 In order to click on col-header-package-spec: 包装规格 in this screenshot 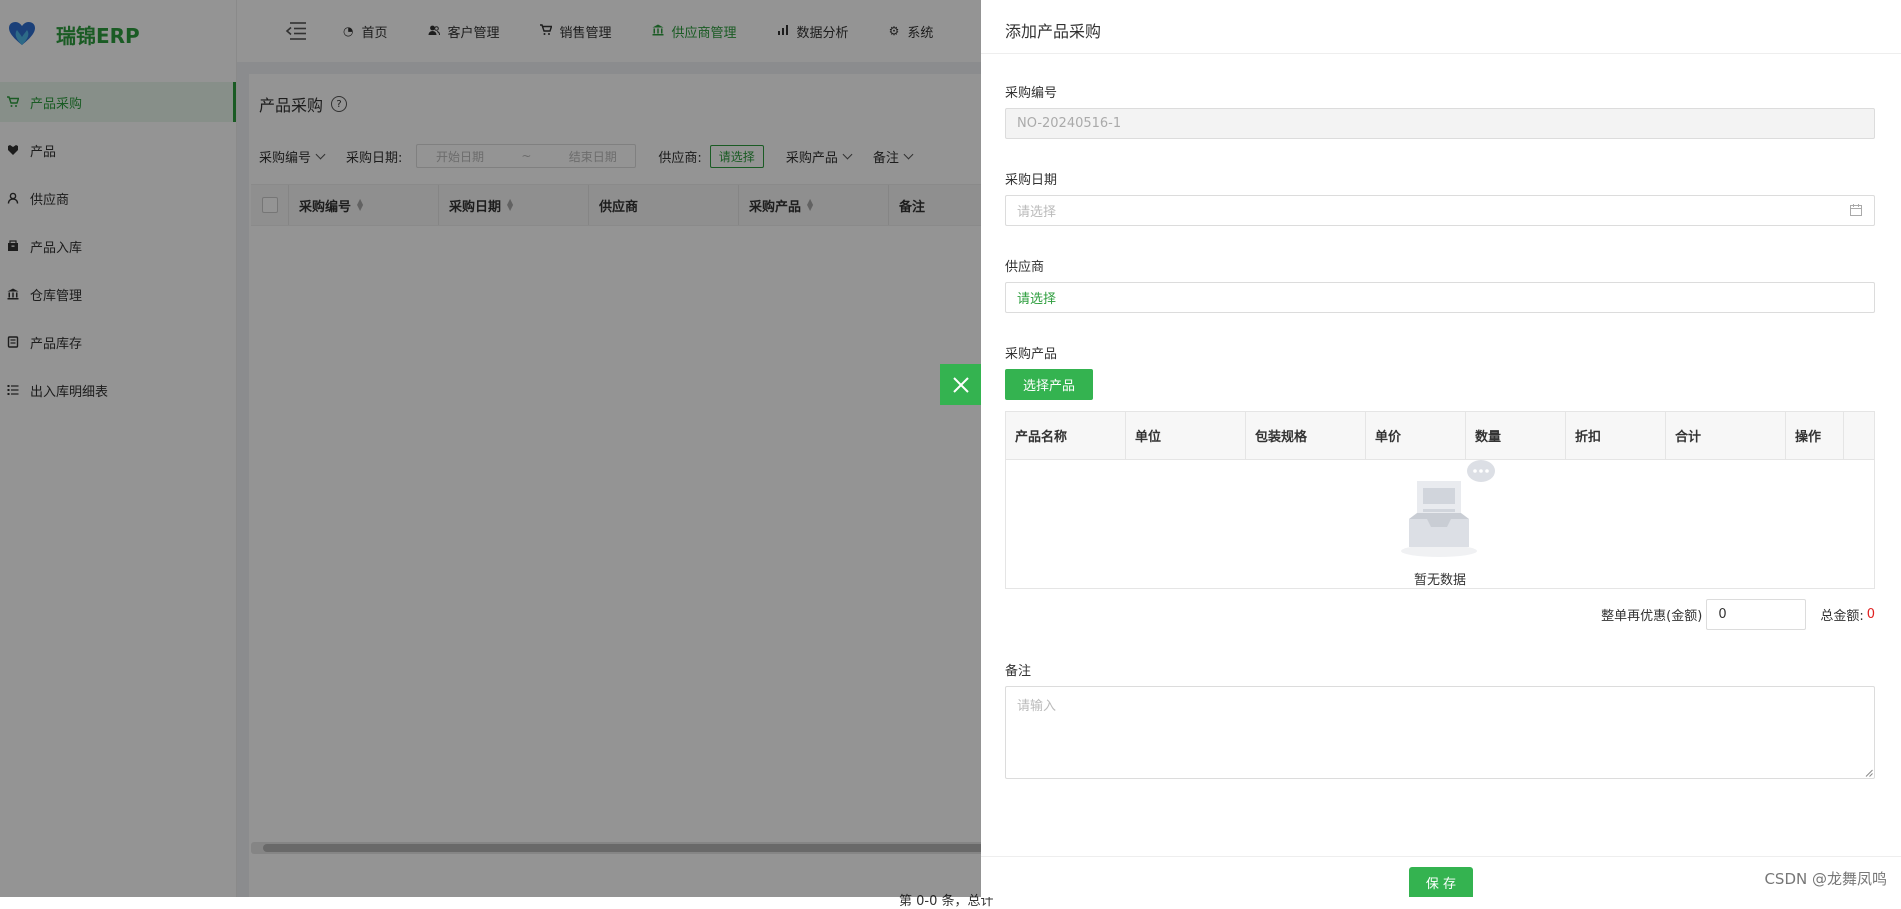, I will do `click(1306, 435)`.